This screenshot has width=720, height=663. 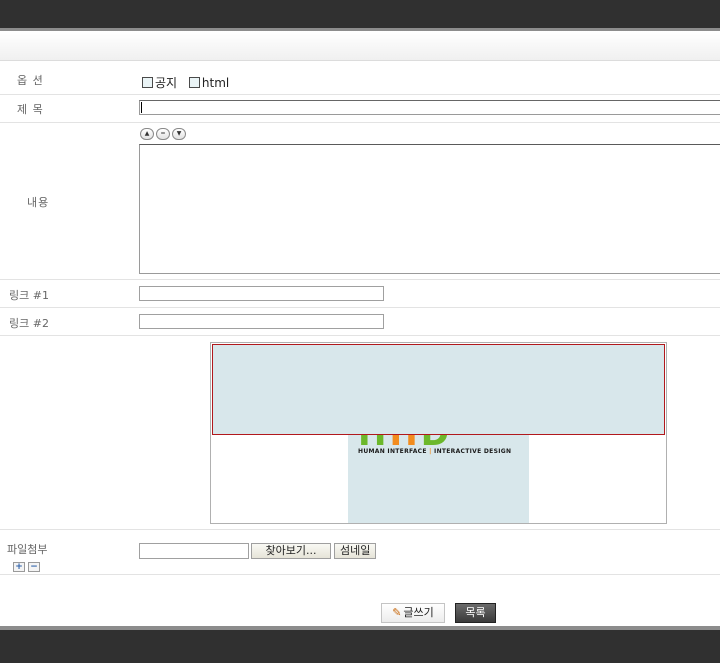 What do you see at coordinates (261, 321) in the screenshot?
I see `link2-input` at bounding box center [261, 321].